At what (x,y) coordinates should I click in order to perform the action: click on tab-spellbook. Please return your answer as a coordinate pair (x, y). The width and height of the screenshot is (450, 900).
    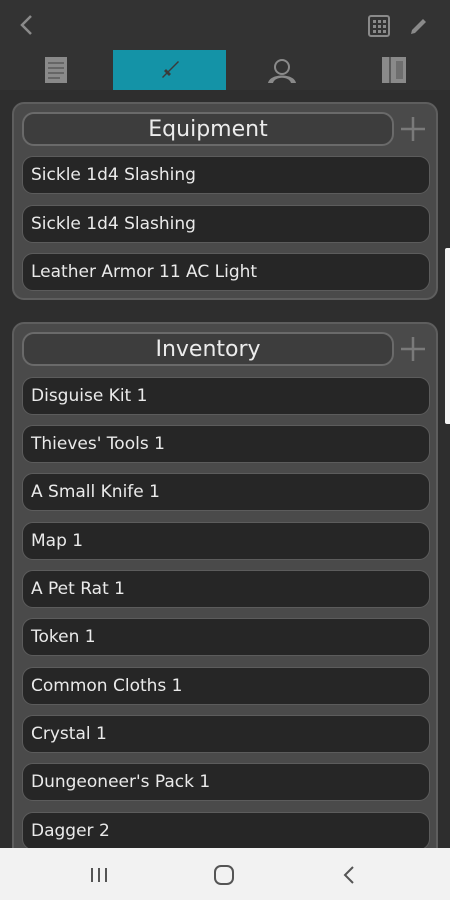
    Looking at the image, I should click on (394, 70).